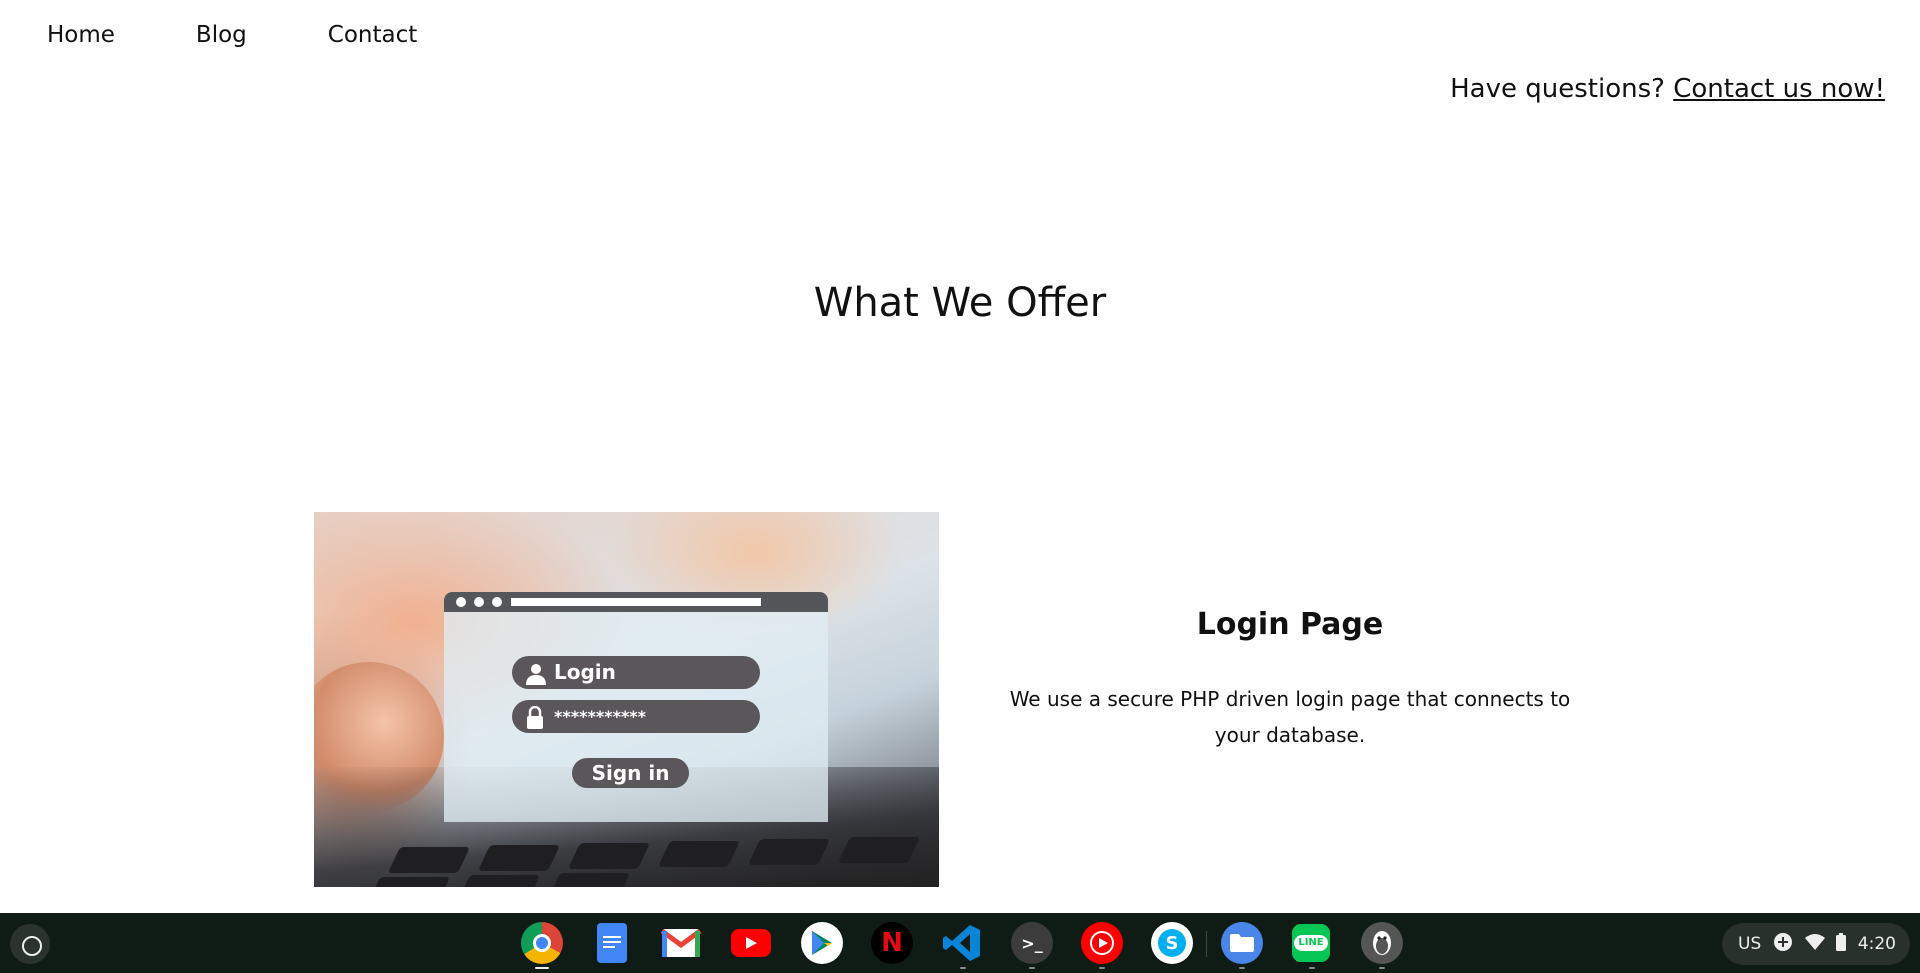  Describe the element at coordinates (1032, 943) in the screenshot. I see `terminal-icon: >_` at that location.